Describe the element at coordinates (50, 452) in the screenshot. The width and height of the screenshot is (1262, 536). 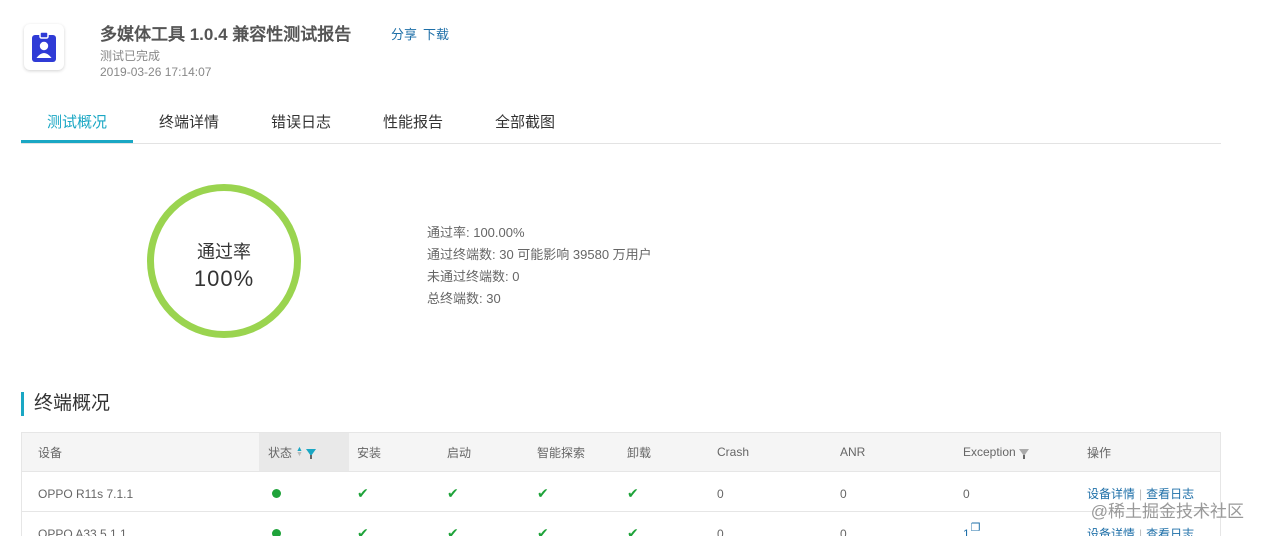
I see `col-device: 设备` at that location.